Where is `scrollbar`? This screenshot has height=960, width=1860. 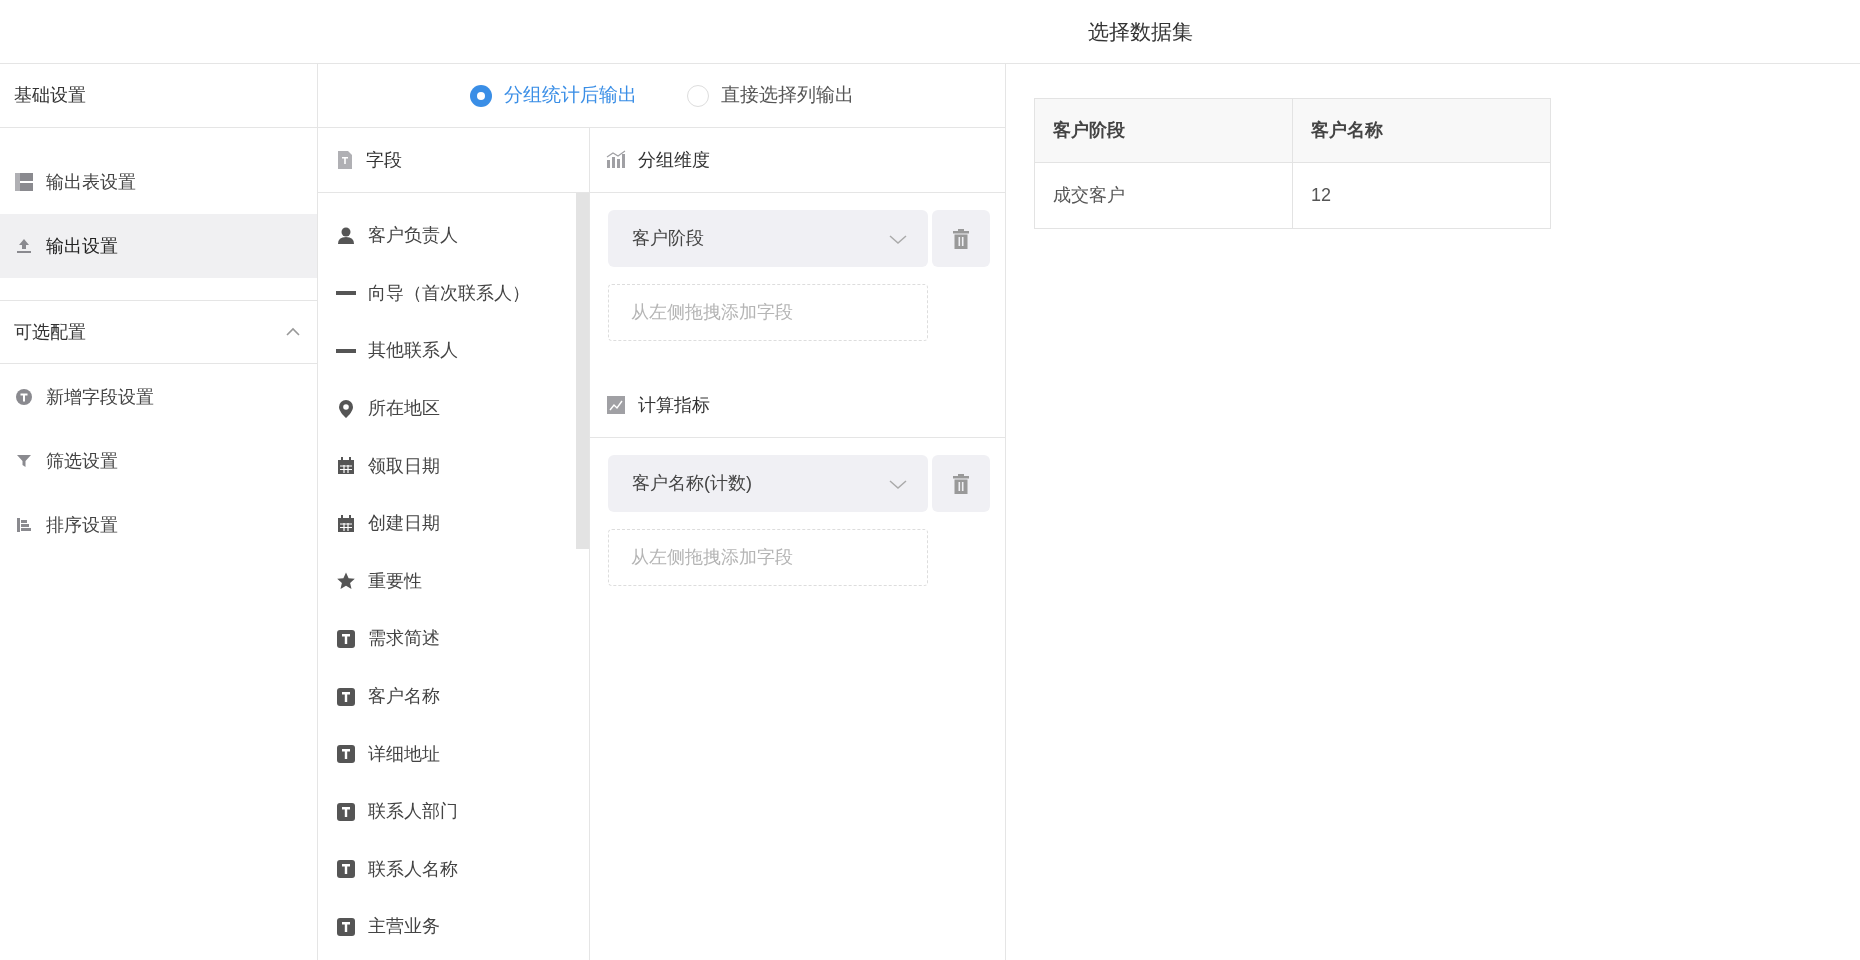 scrollbar is located at coordinates (582, 371).